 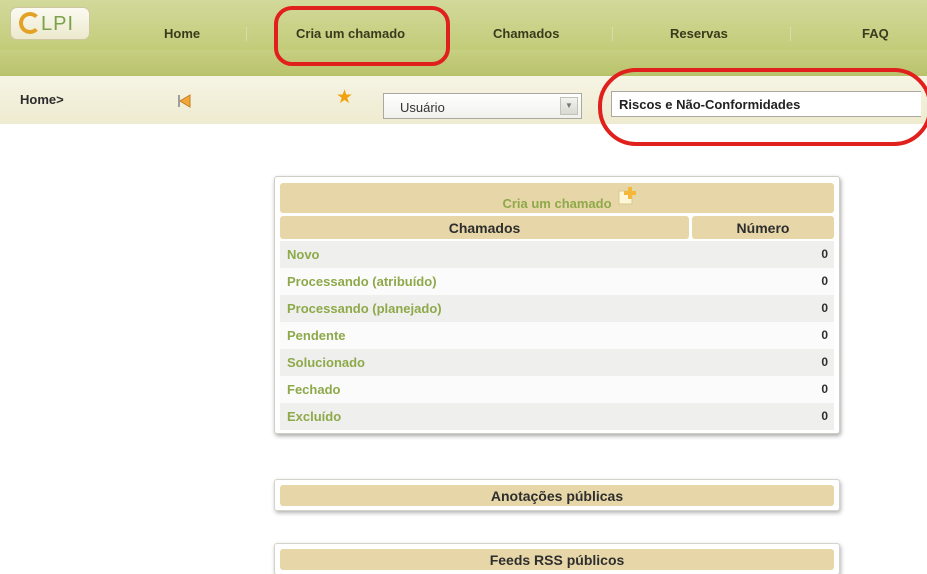 What do you see at coordinates (557, 389) in the screenshot?
I see `table-row: Fechado 0` at bounding box center [557, 389].